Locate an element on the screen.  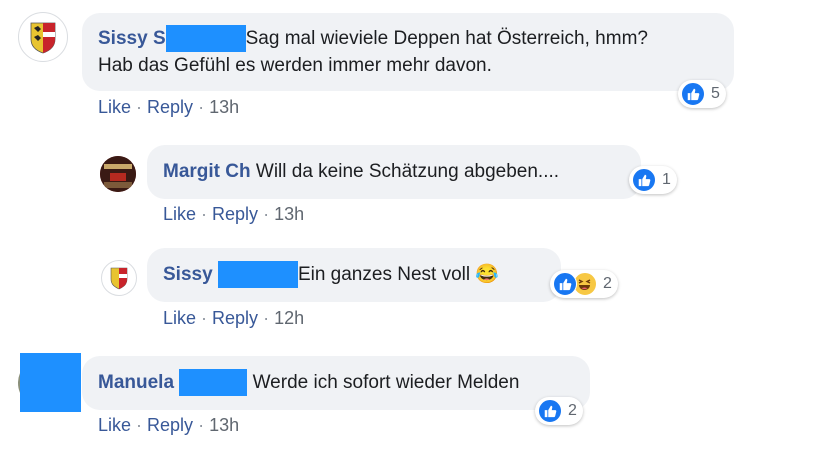
comment-actions: Like · Reply · 12h is located at coordinates (234, 318).